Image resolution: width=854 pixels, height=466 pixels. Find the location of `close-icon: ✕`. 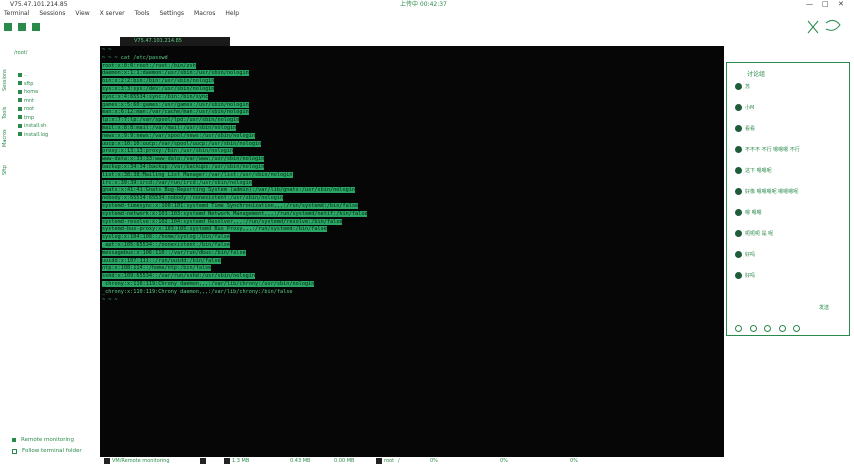

close-icon: ✕ is located at coordinates (841, 4).